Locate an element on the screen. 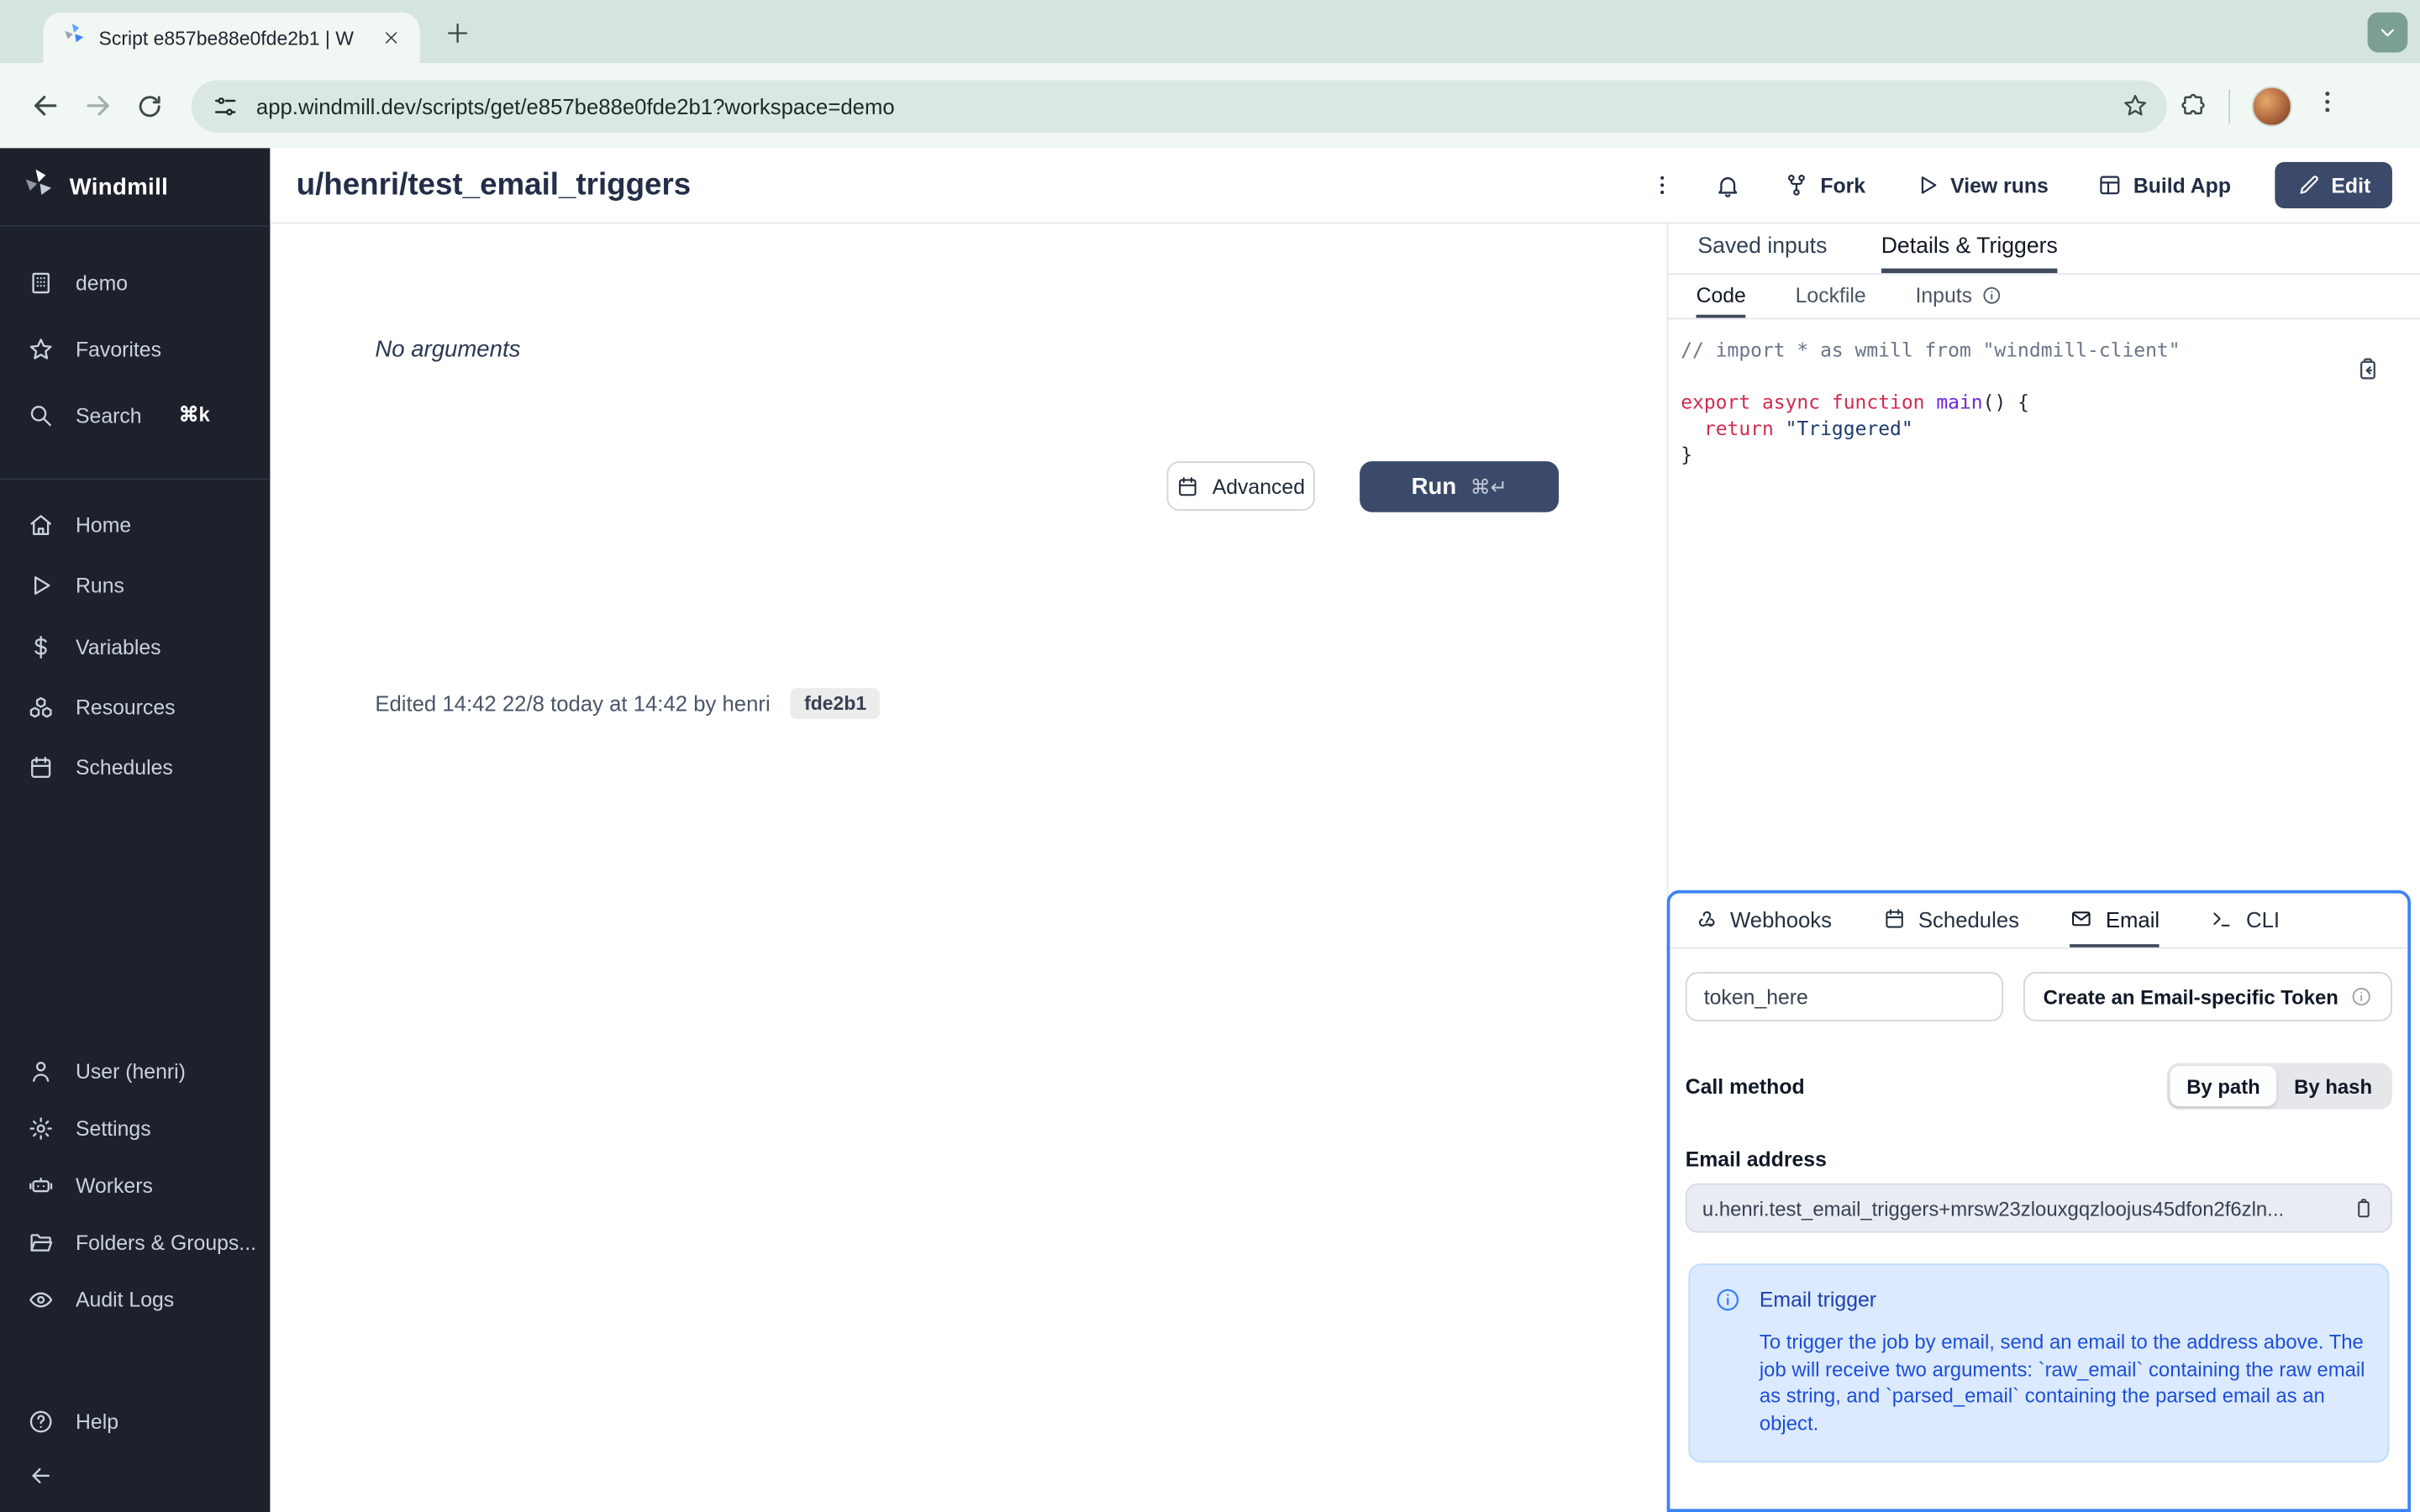 Image resolution: width=2420 pixels, height=1512 pixels. no-arguments-text: No arguments is located at coordinates (448, 349).